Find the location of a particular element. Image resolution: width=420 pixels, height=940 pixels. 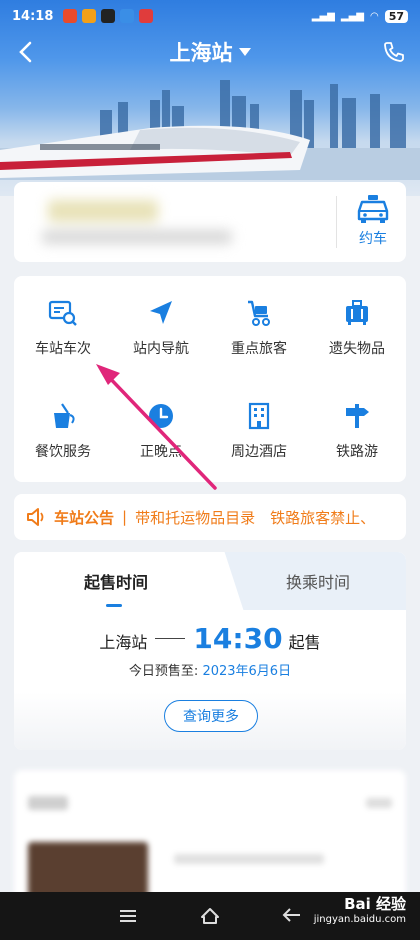

watermark-url: jingyan.baidu.com is located at coordinates (359, 919).